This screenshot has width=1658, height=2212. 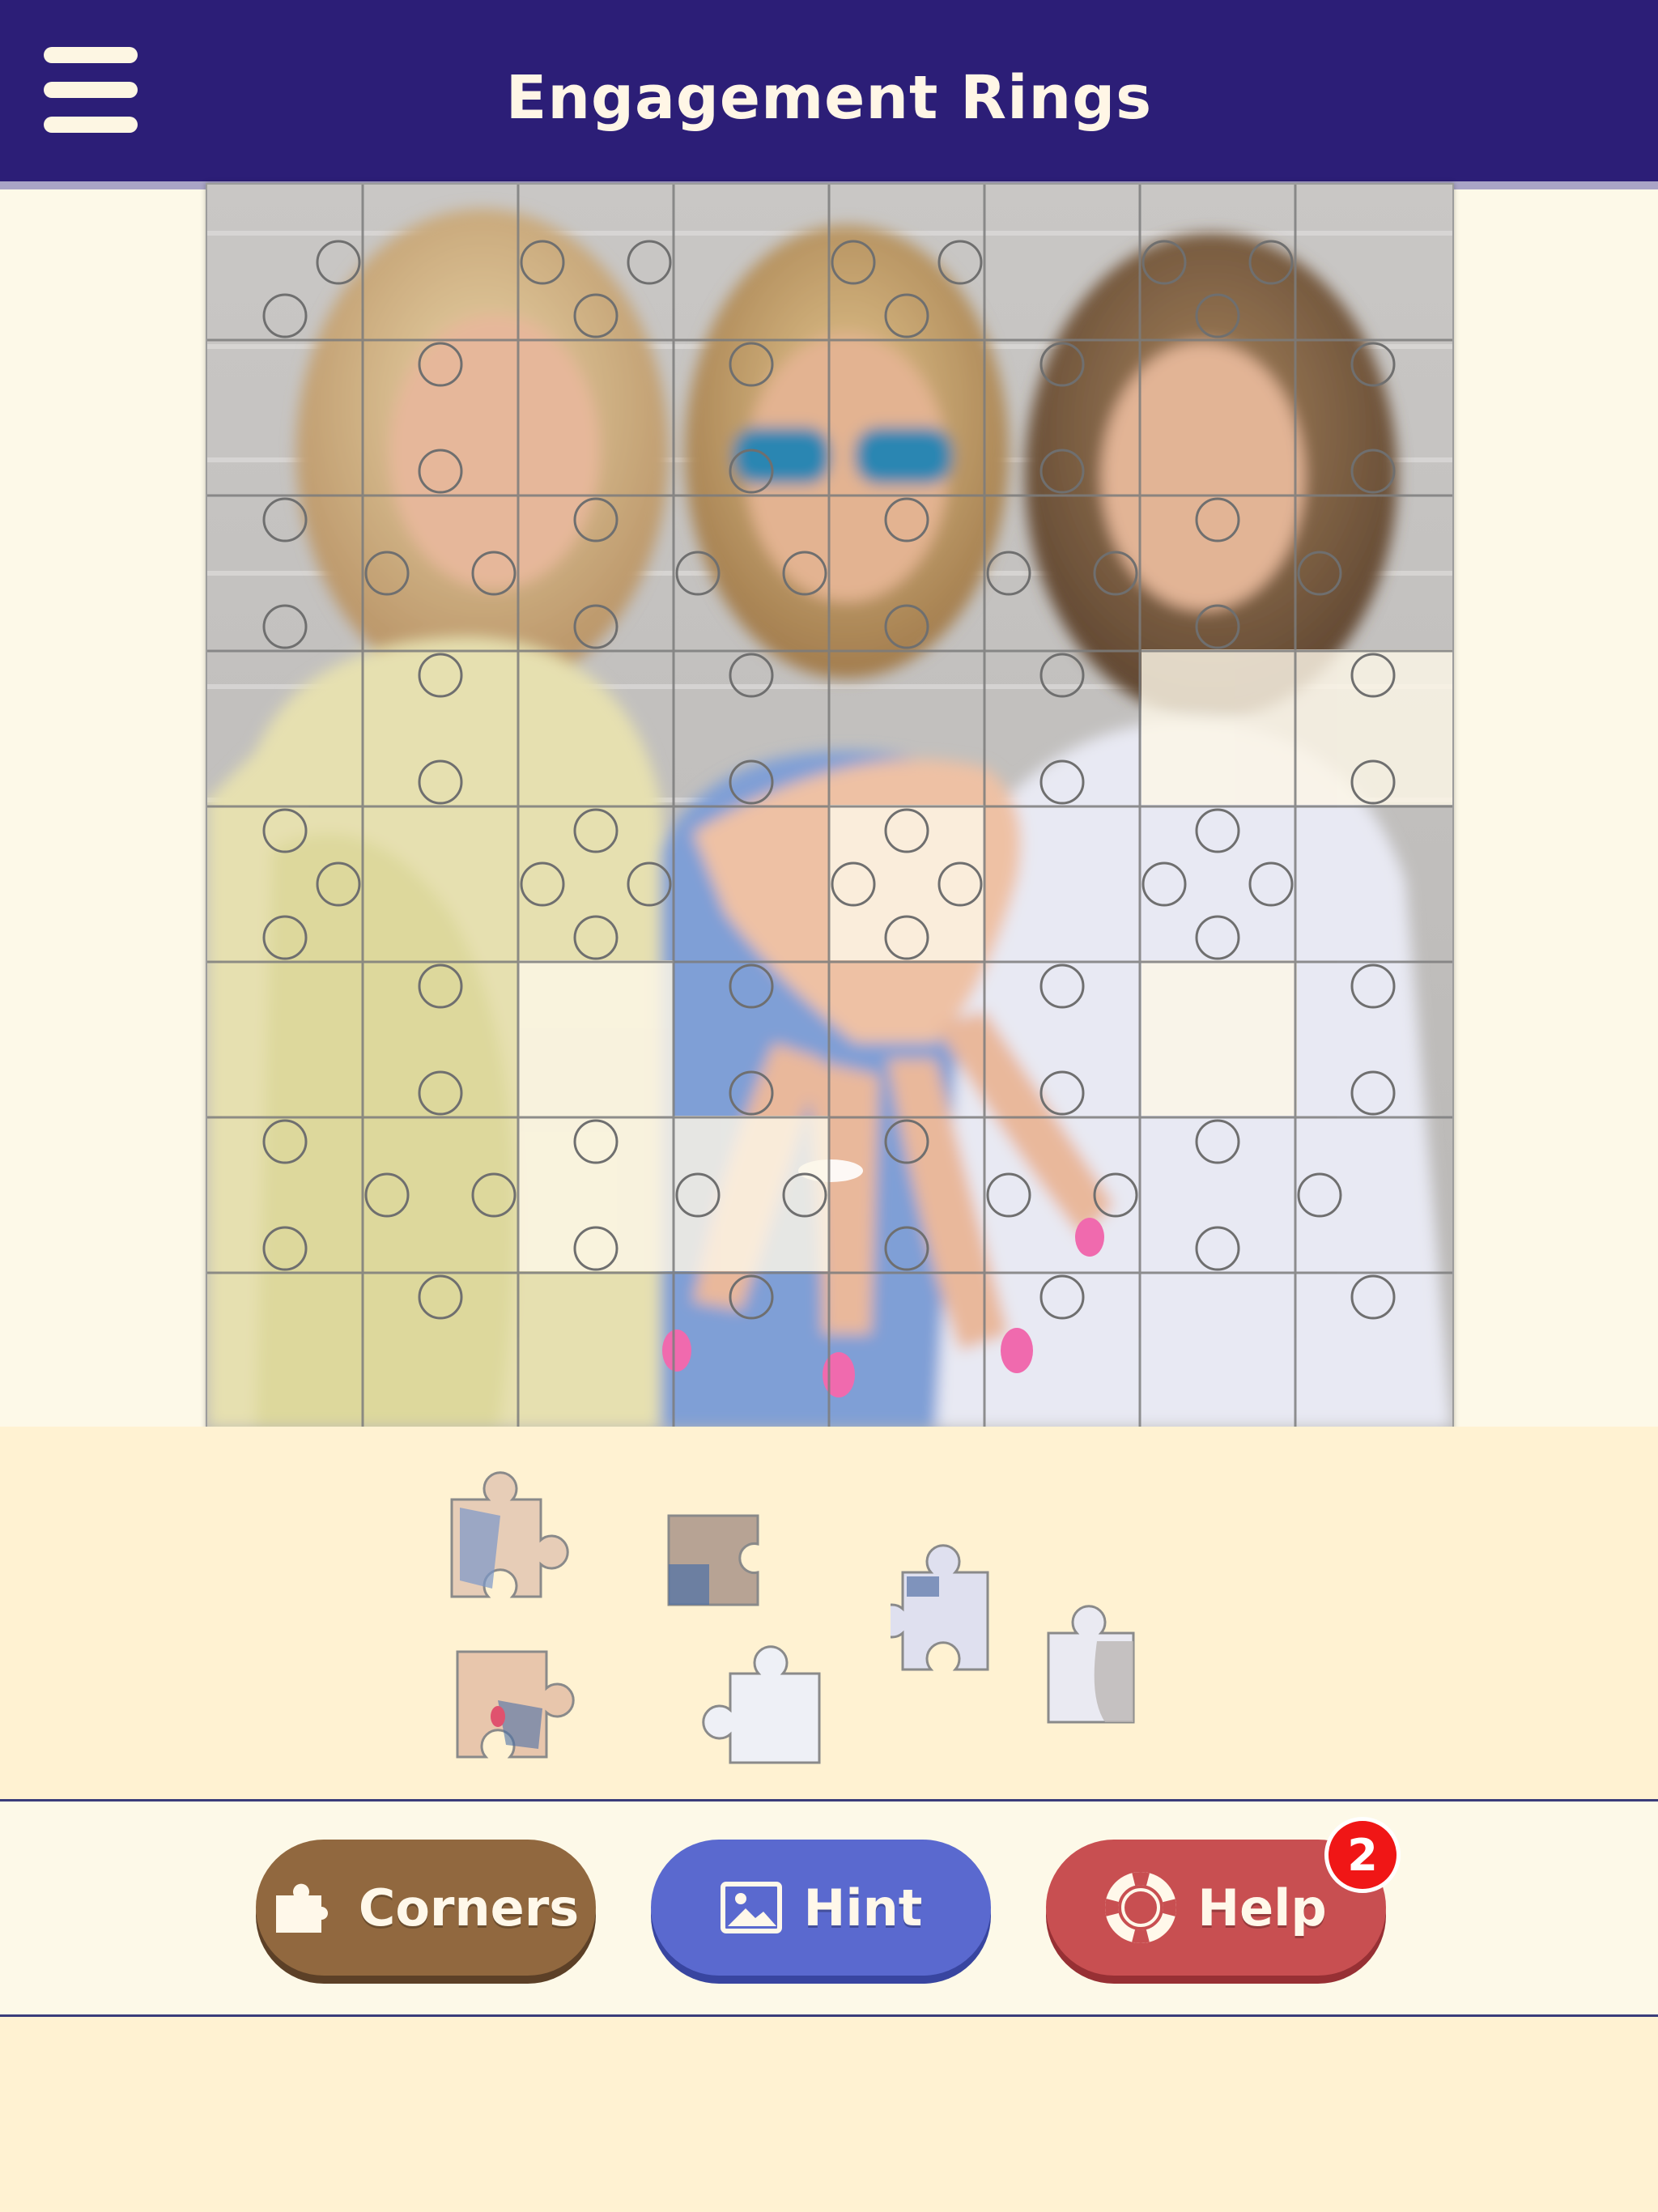 What do you see at coordinates (829, 2115) in the screenshot?
I see `footer-area` at bounding box center [829, 2115].